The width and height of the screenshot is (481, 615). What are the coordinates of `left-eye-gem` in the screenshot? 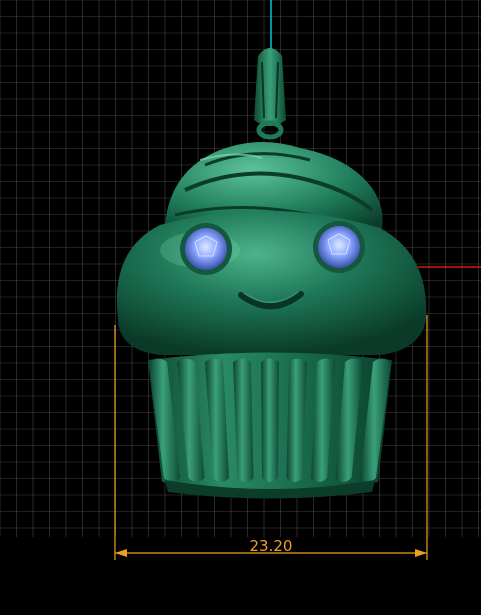 It's located at (206, 249).